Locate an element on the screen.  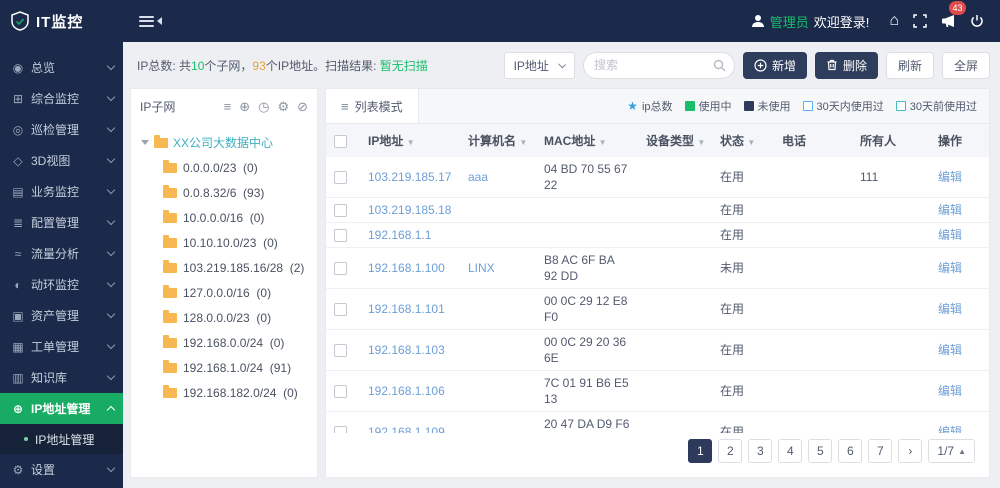
list-view-icon: ≡ is located at coordinates (228, 106).